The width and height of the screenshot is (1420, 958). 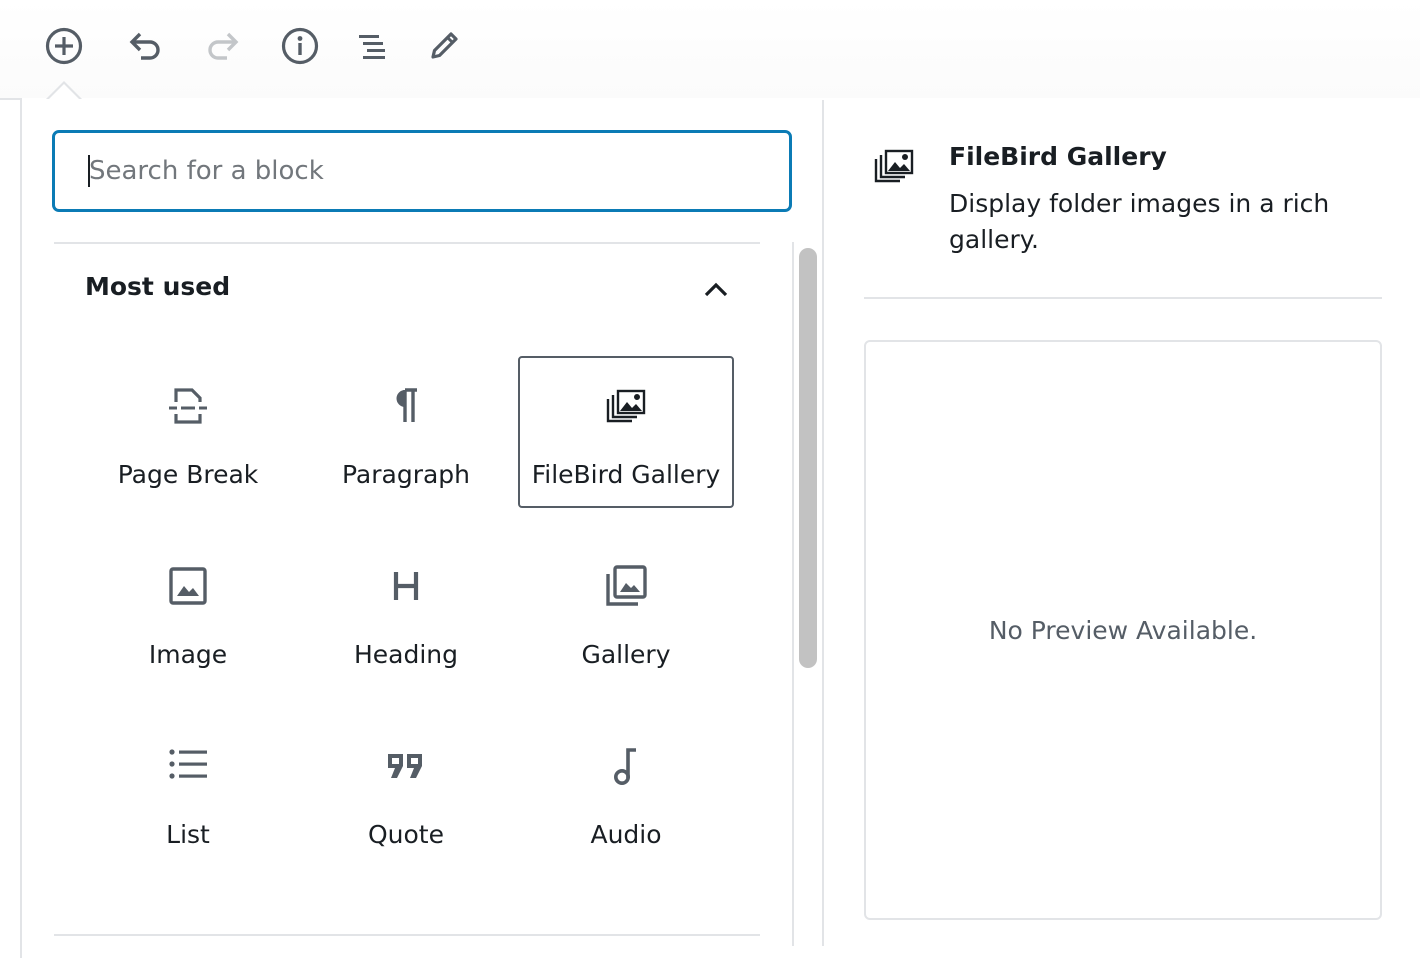 I want to click on block-label: Gallery, so click(x=626, y=654).